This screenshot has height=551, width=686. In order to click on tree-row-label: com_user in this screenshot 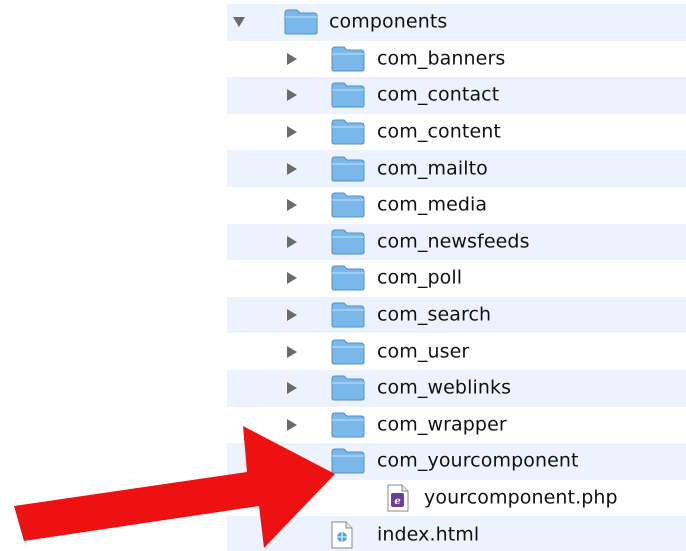, I will do `click(423, 351)`.